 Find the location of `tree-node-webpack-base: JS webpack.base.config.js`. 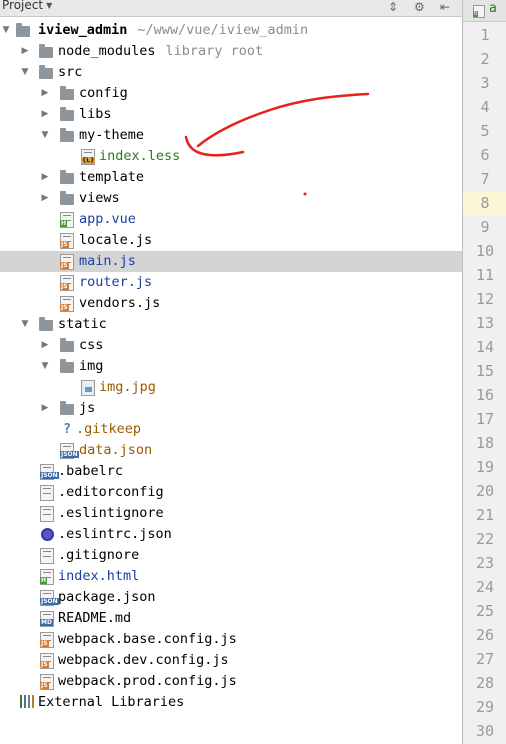

tree-node-webpack-base: JS webpack.base.config.js is located at coordinates (231, 639).